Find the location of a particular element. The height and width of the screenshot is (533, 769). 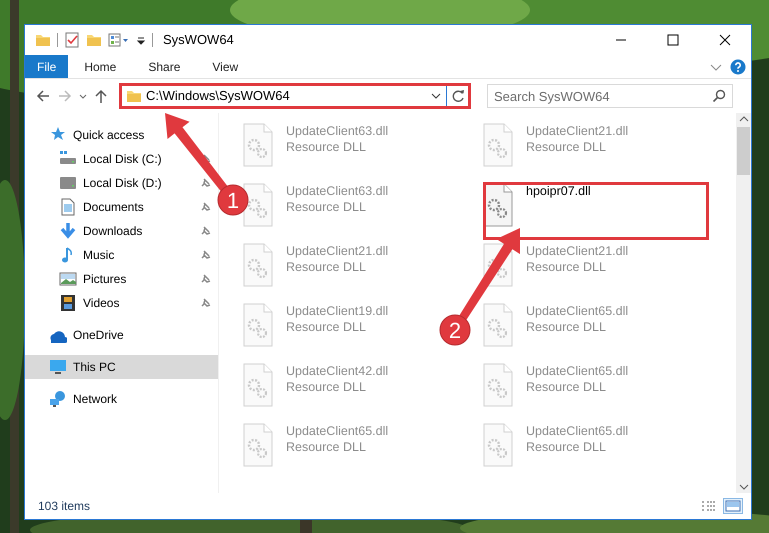

drive-icon is located at coordinates (68, 183).